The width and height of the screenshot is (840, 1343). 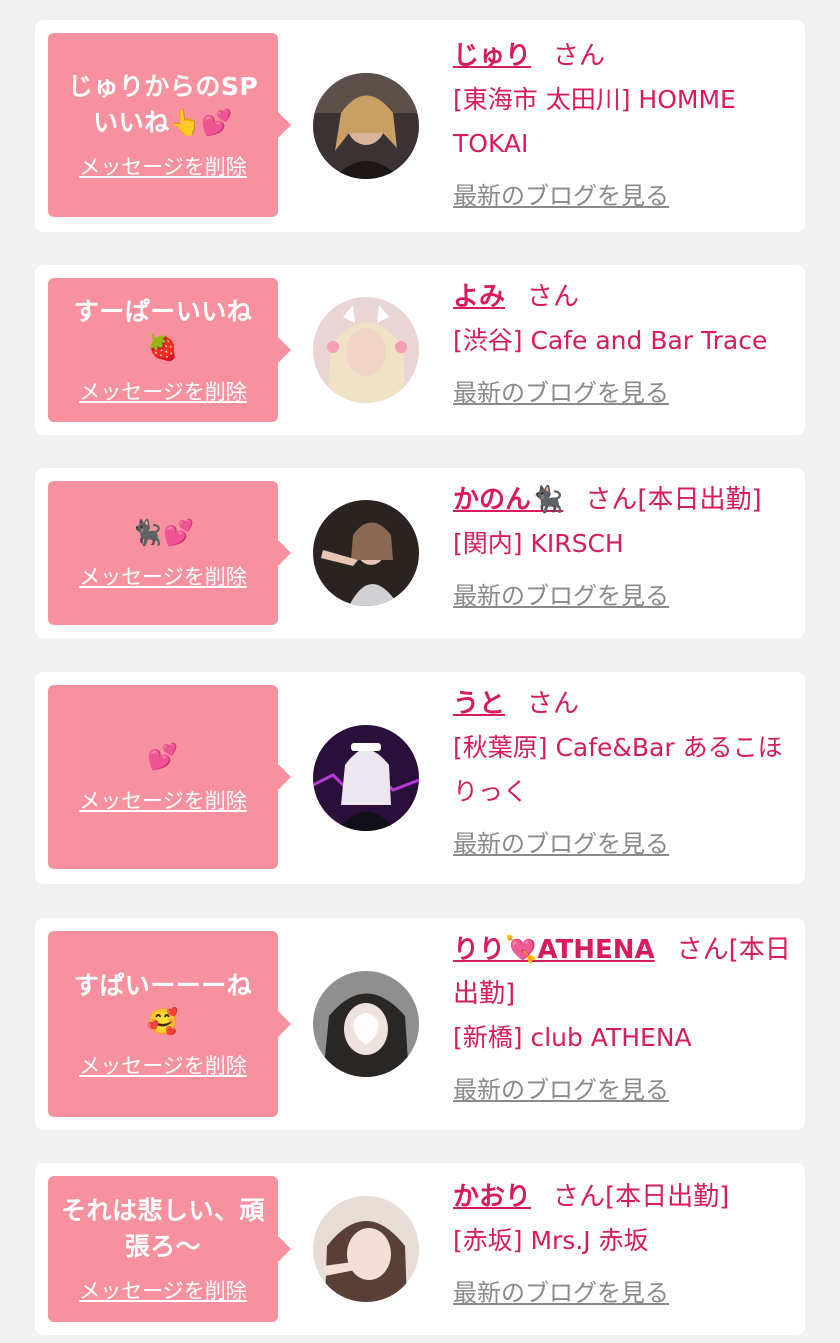 What do you see at coordinates (492, 1197) in the screenshot?
I see `cast-name-link: かおり` at bounding box center [492, 1197].